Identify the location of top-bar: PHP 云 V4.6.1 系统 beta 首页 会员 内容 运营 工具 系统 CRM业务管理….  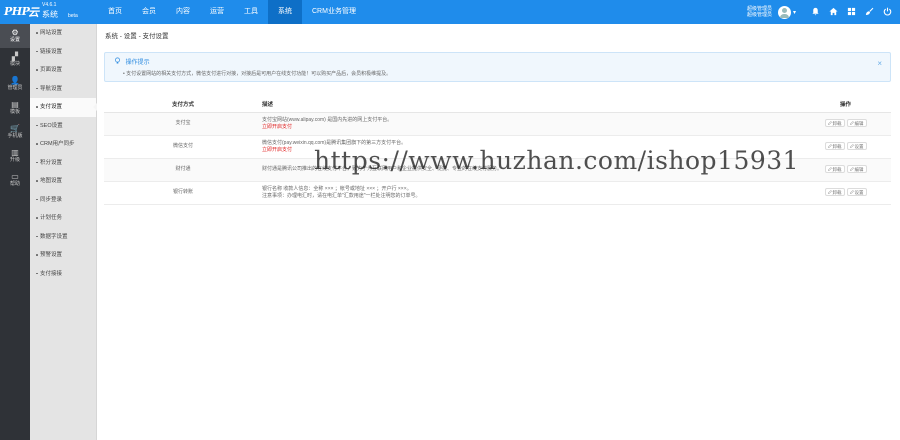
(450, 12).